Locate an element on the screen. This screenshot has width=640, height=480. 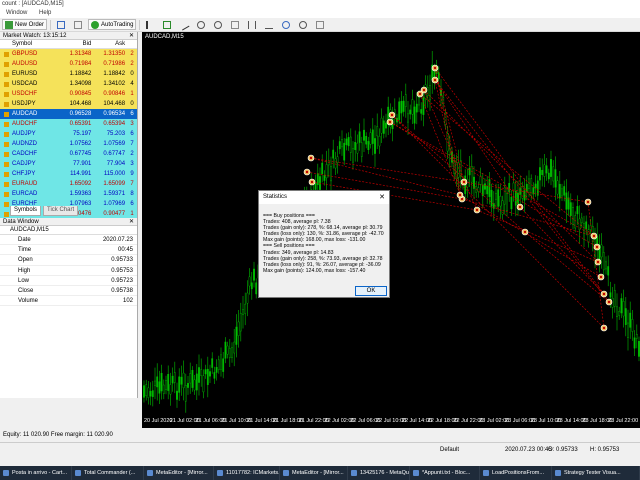
column-ask: Ask is located at coordinates (110, 44).